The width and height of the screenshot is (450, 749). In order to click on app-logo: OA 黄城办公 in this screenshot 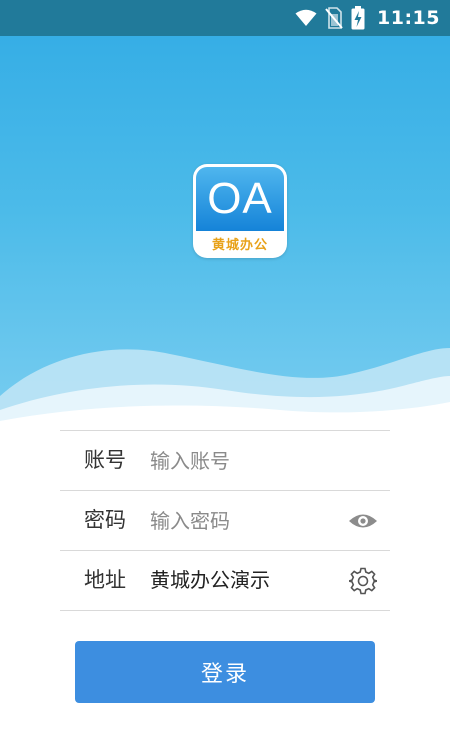, I will do `click(240, 211)`.